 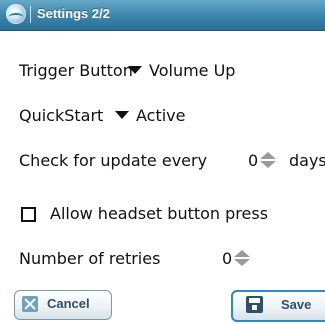 I want to click on update-interval-row: Check for update every 0 days, so click(x=162, y=161).